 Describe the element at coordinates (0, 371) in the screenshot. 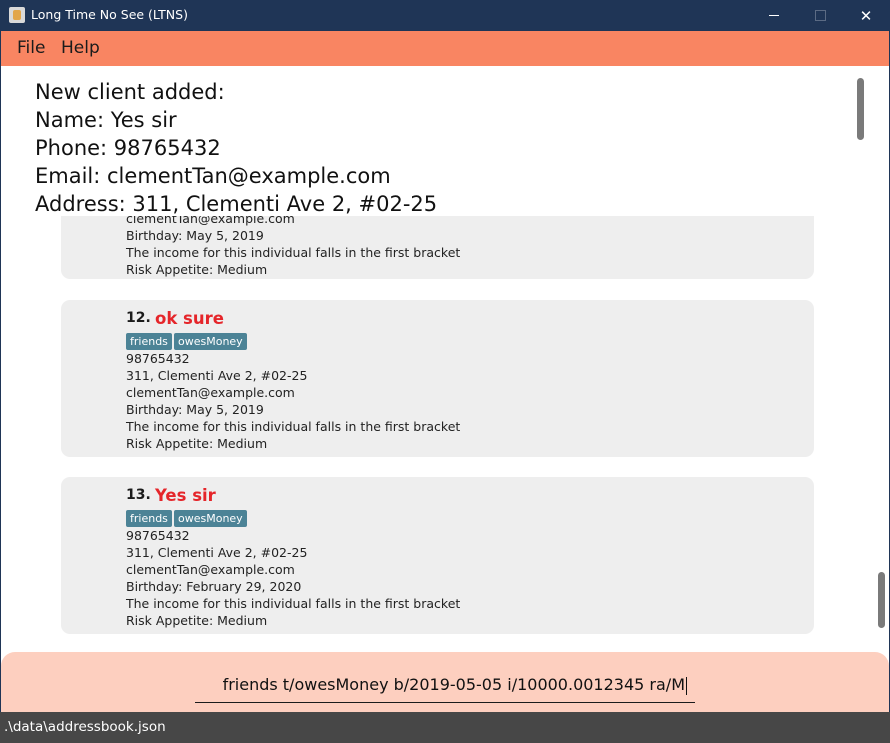

I see `window-border-left` at that location.